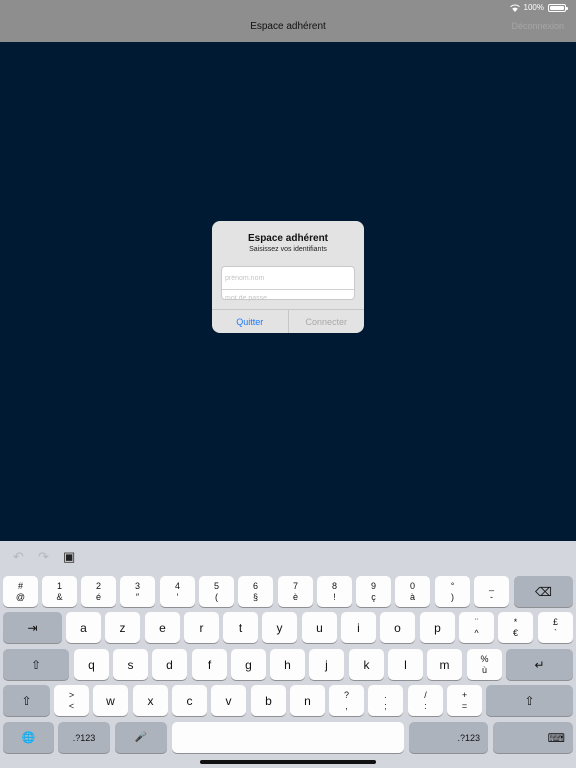 The image size is (576, 768). I want to click on battery-percentage: 100%, so click(533, 7).